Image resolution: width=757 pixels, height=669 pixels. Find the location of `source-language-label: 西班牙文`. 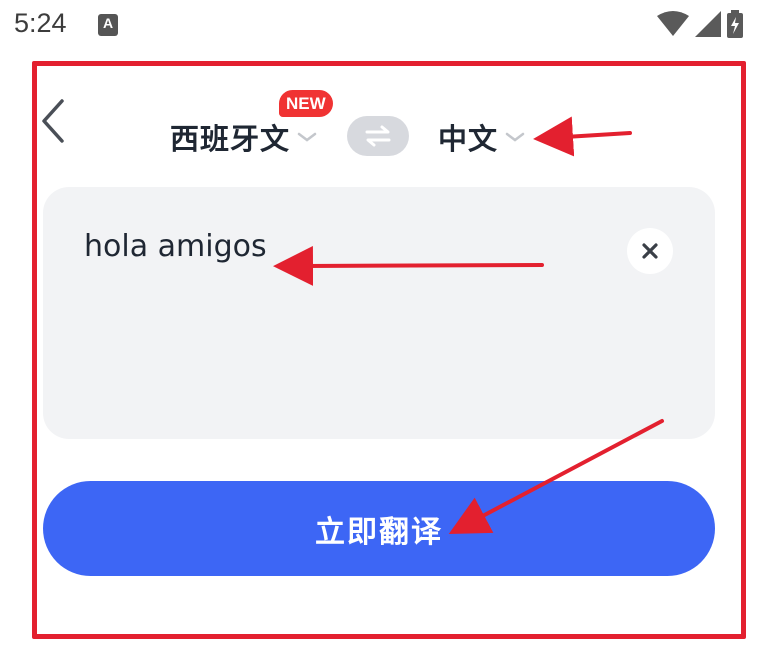

source-language-label: 西班牙文 is located at coordinates (230, 139).